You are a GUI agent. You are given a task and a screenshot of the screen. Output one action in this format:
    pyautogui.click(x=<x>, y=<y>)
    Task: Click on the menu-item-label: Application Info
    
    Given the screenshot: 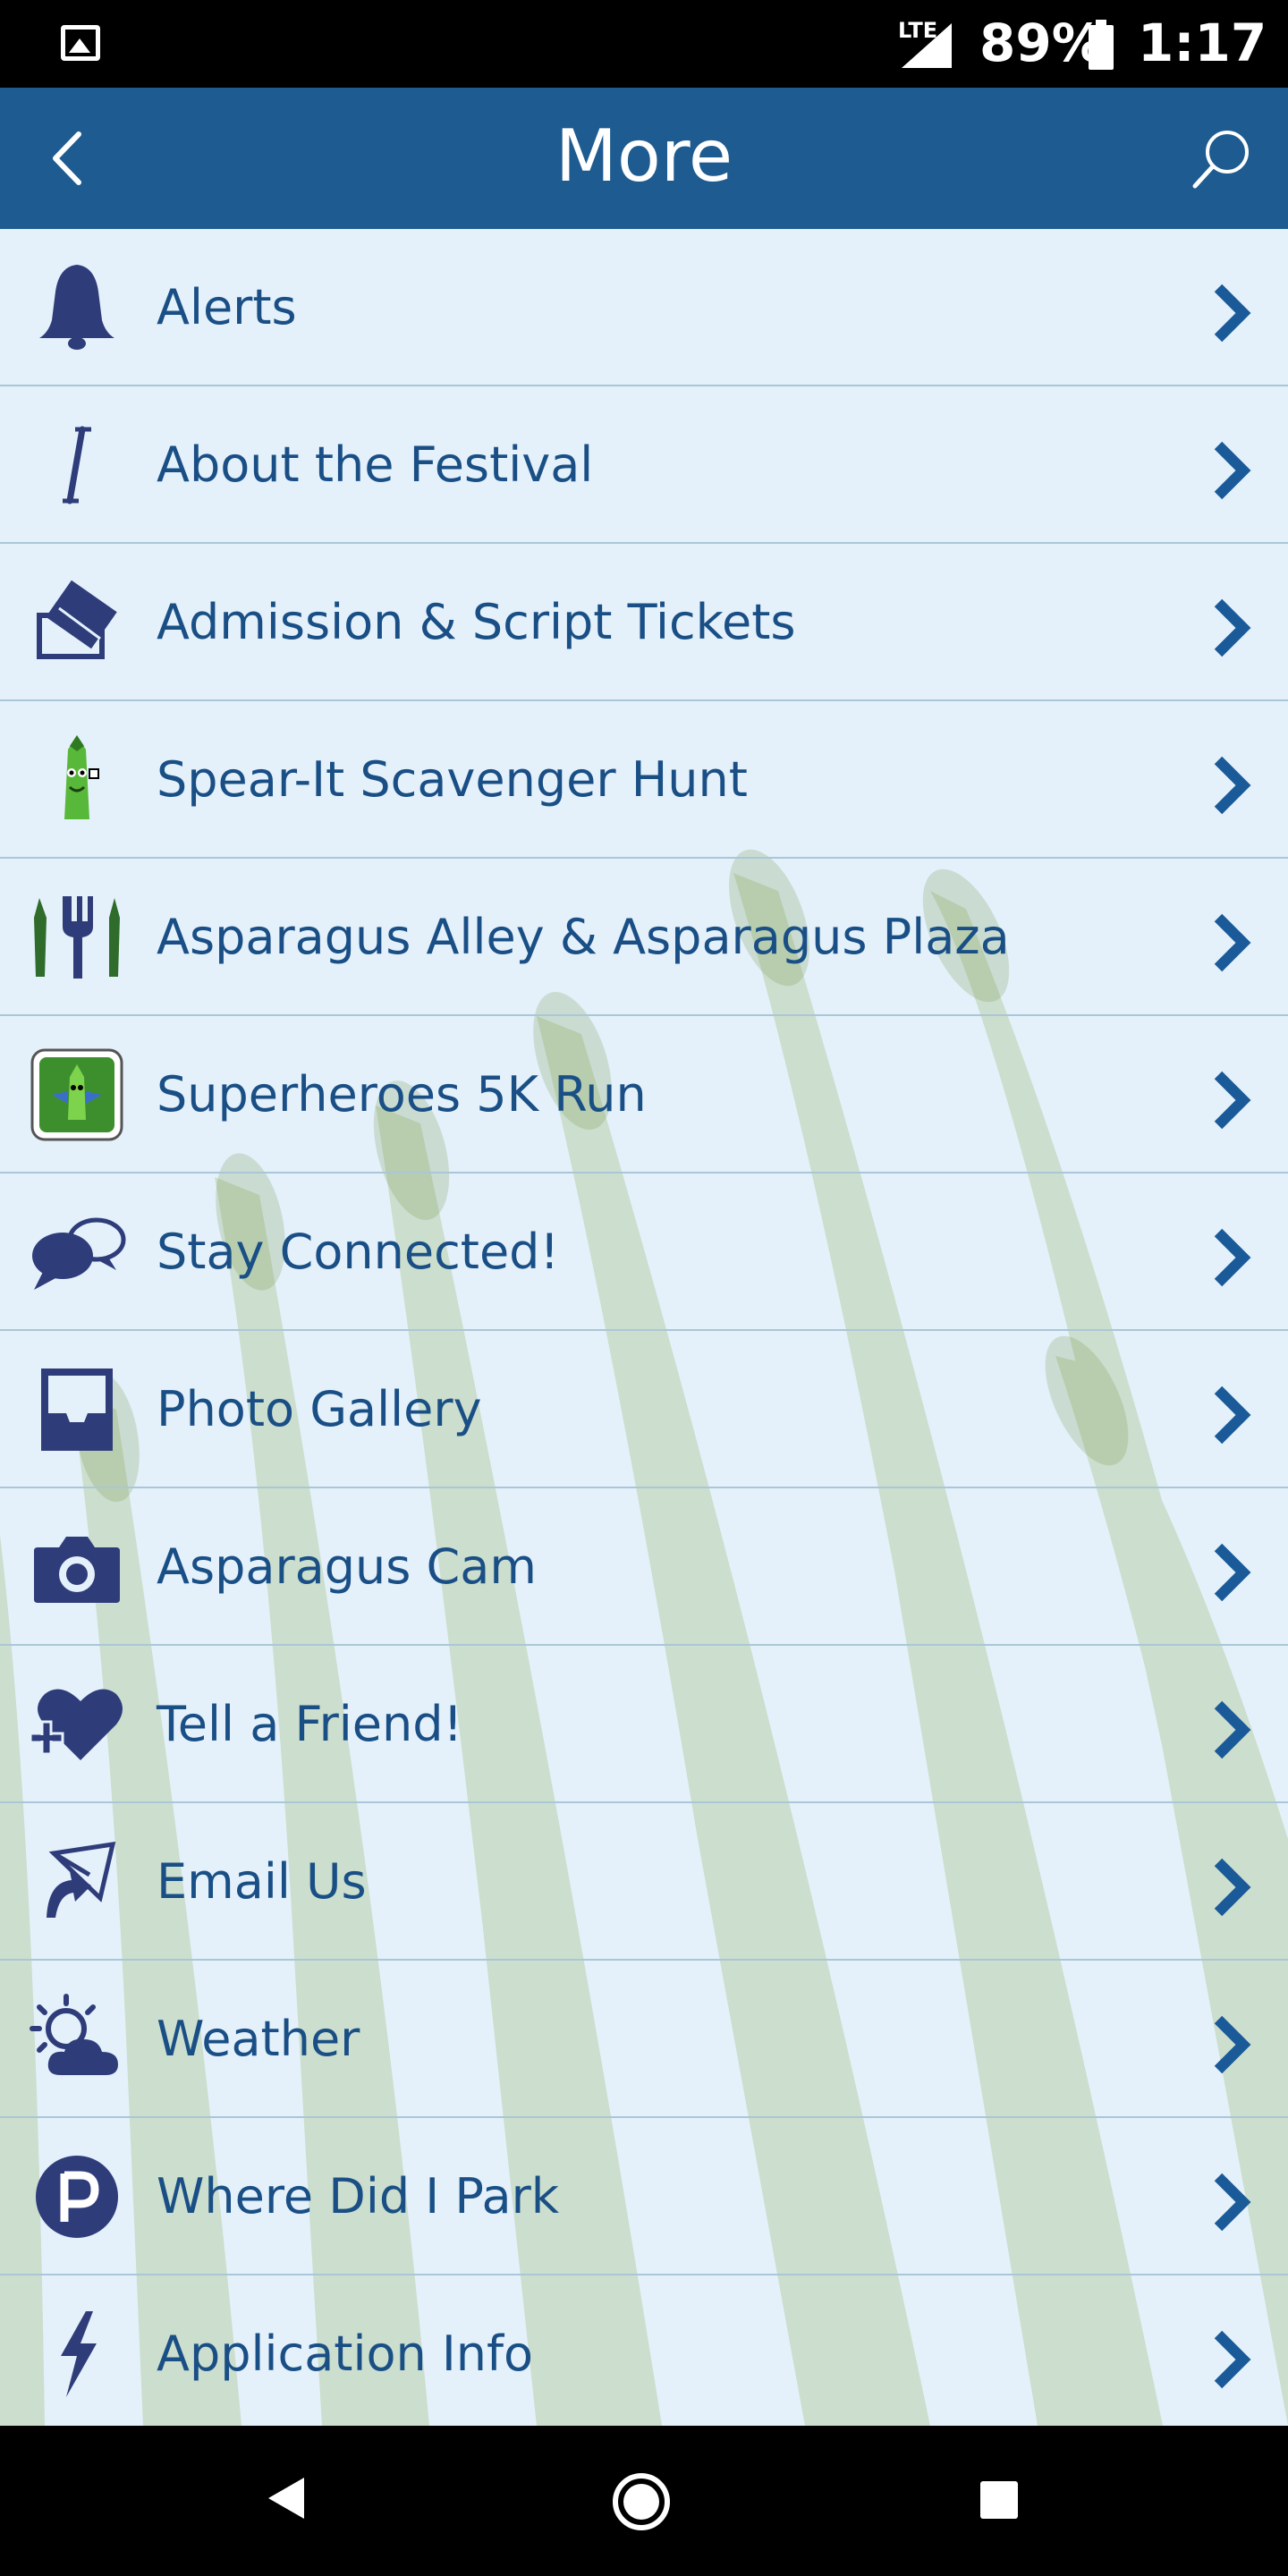 What is the action you would take?
    pyautogui.click(x=345, y=2354)
    